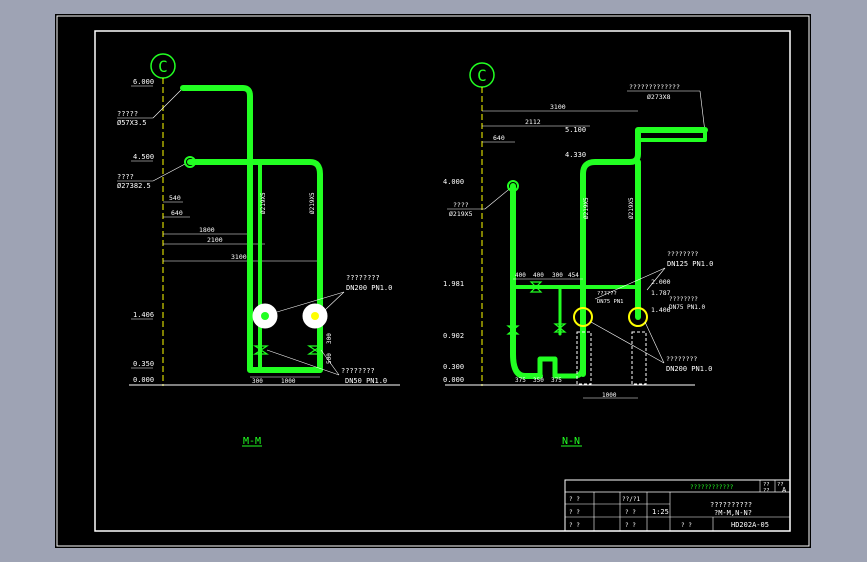  I want to click on dim-375-a: 375, so click(520, 380).